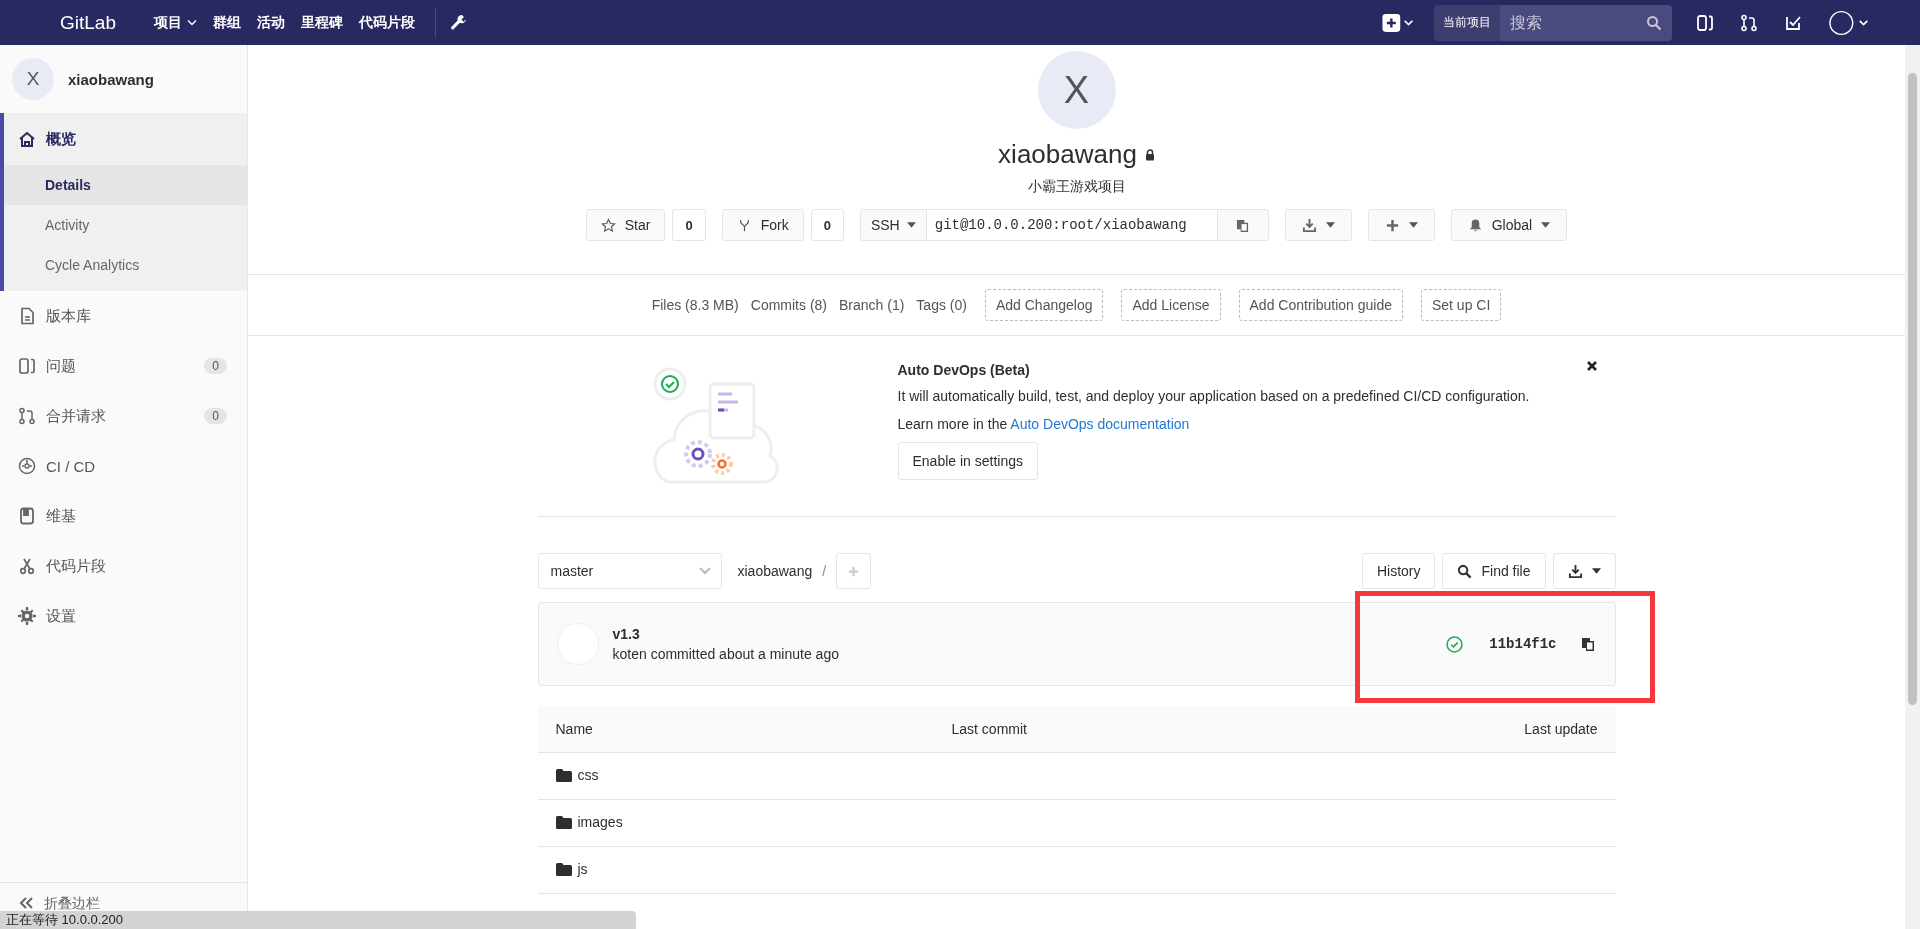 The height and width of the screenshot is (929, 1920). What do you see at coordinates (27, 566) in the screenshot?
I see `snippet-icon` at bounding box center [27, 566].